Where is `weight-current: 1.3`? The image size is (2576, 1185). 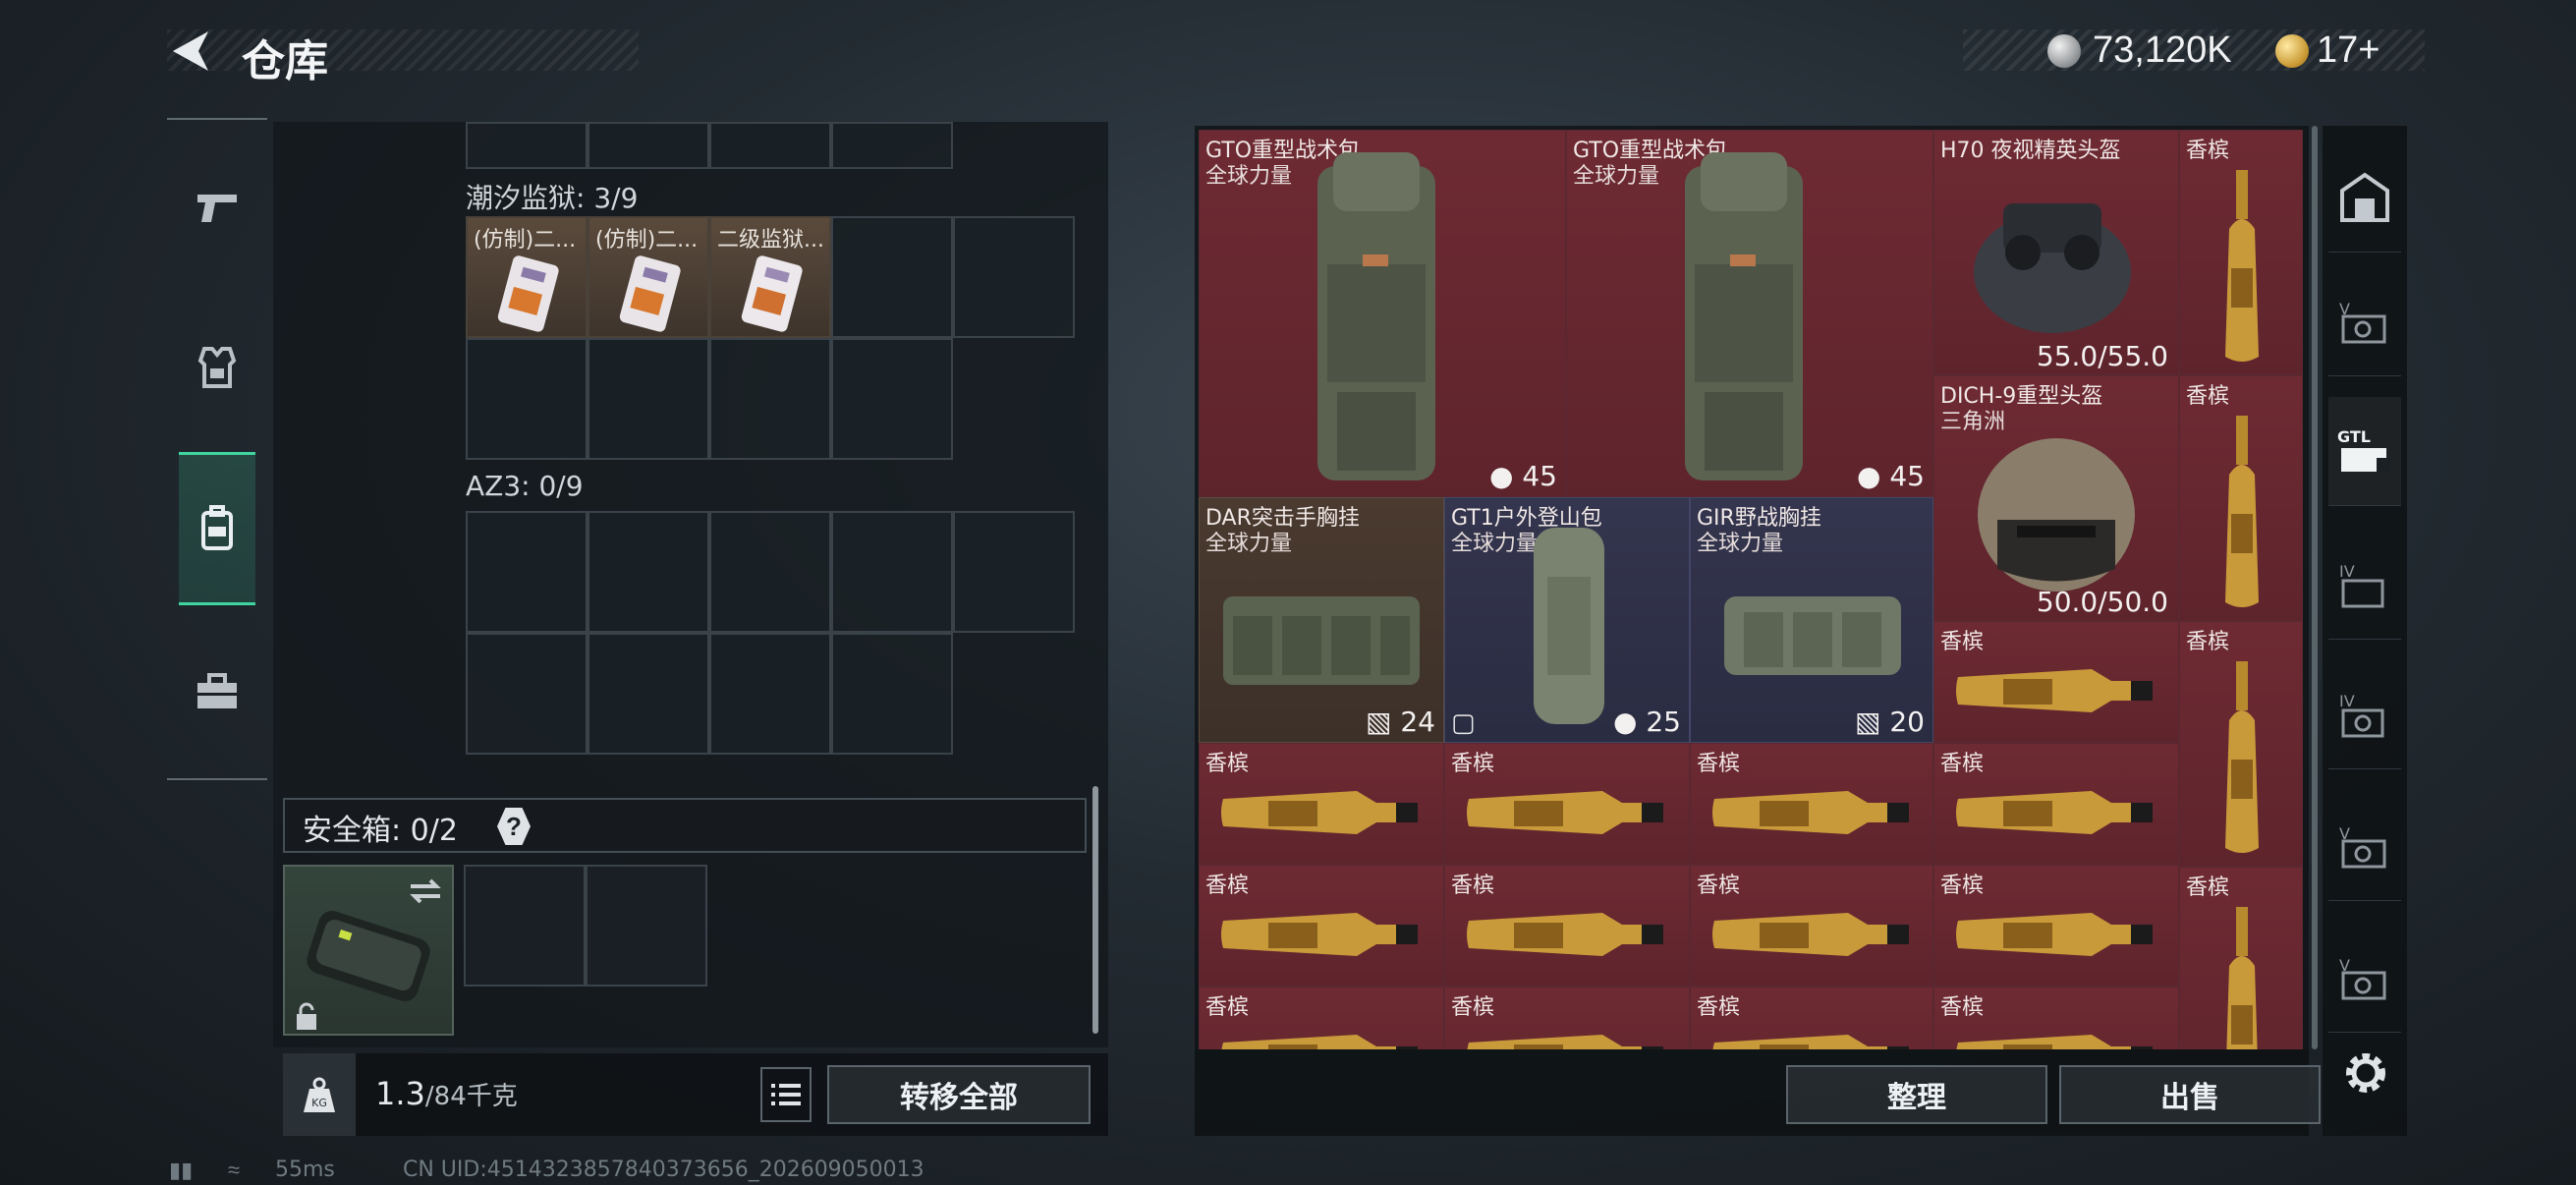 weight-current: 1.3 is located at coordinates (400, 1093).